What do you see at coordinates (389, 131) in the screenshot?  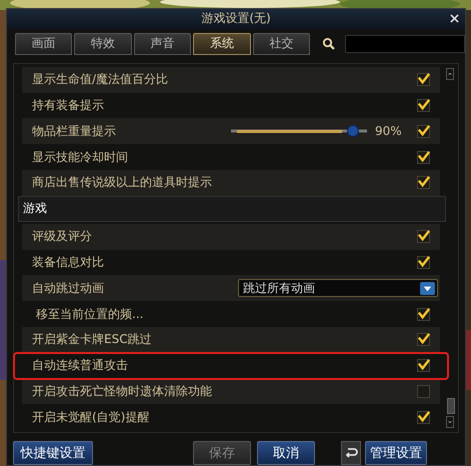 I see `slider-value: 90%` at bounding box center [389, 131].